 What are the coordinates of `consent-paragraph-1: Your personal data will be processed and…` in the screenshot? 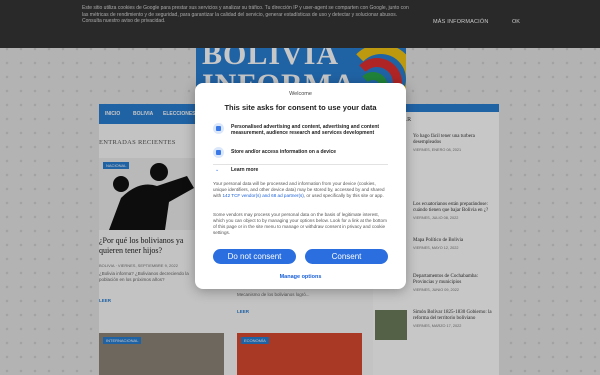 It's located at (301, 190).